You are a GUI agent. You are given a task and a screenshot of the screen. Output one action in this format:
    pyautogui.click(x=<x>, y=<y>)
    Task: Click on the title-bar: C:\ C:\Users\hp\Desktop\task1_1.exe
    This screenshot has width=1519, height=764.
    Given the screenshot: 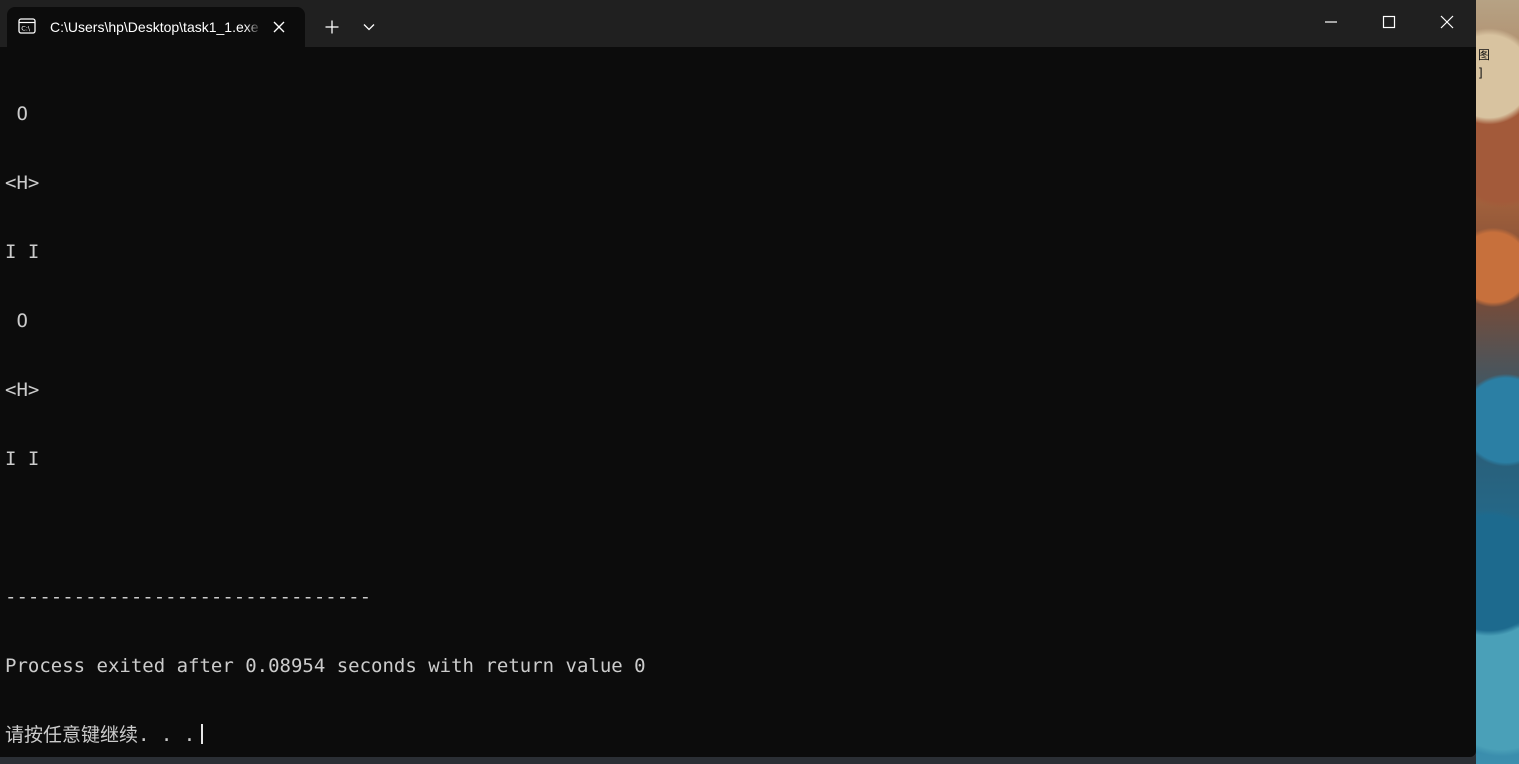 What is the action you would take?
    pyautogui.click(x=738, y=23)
    